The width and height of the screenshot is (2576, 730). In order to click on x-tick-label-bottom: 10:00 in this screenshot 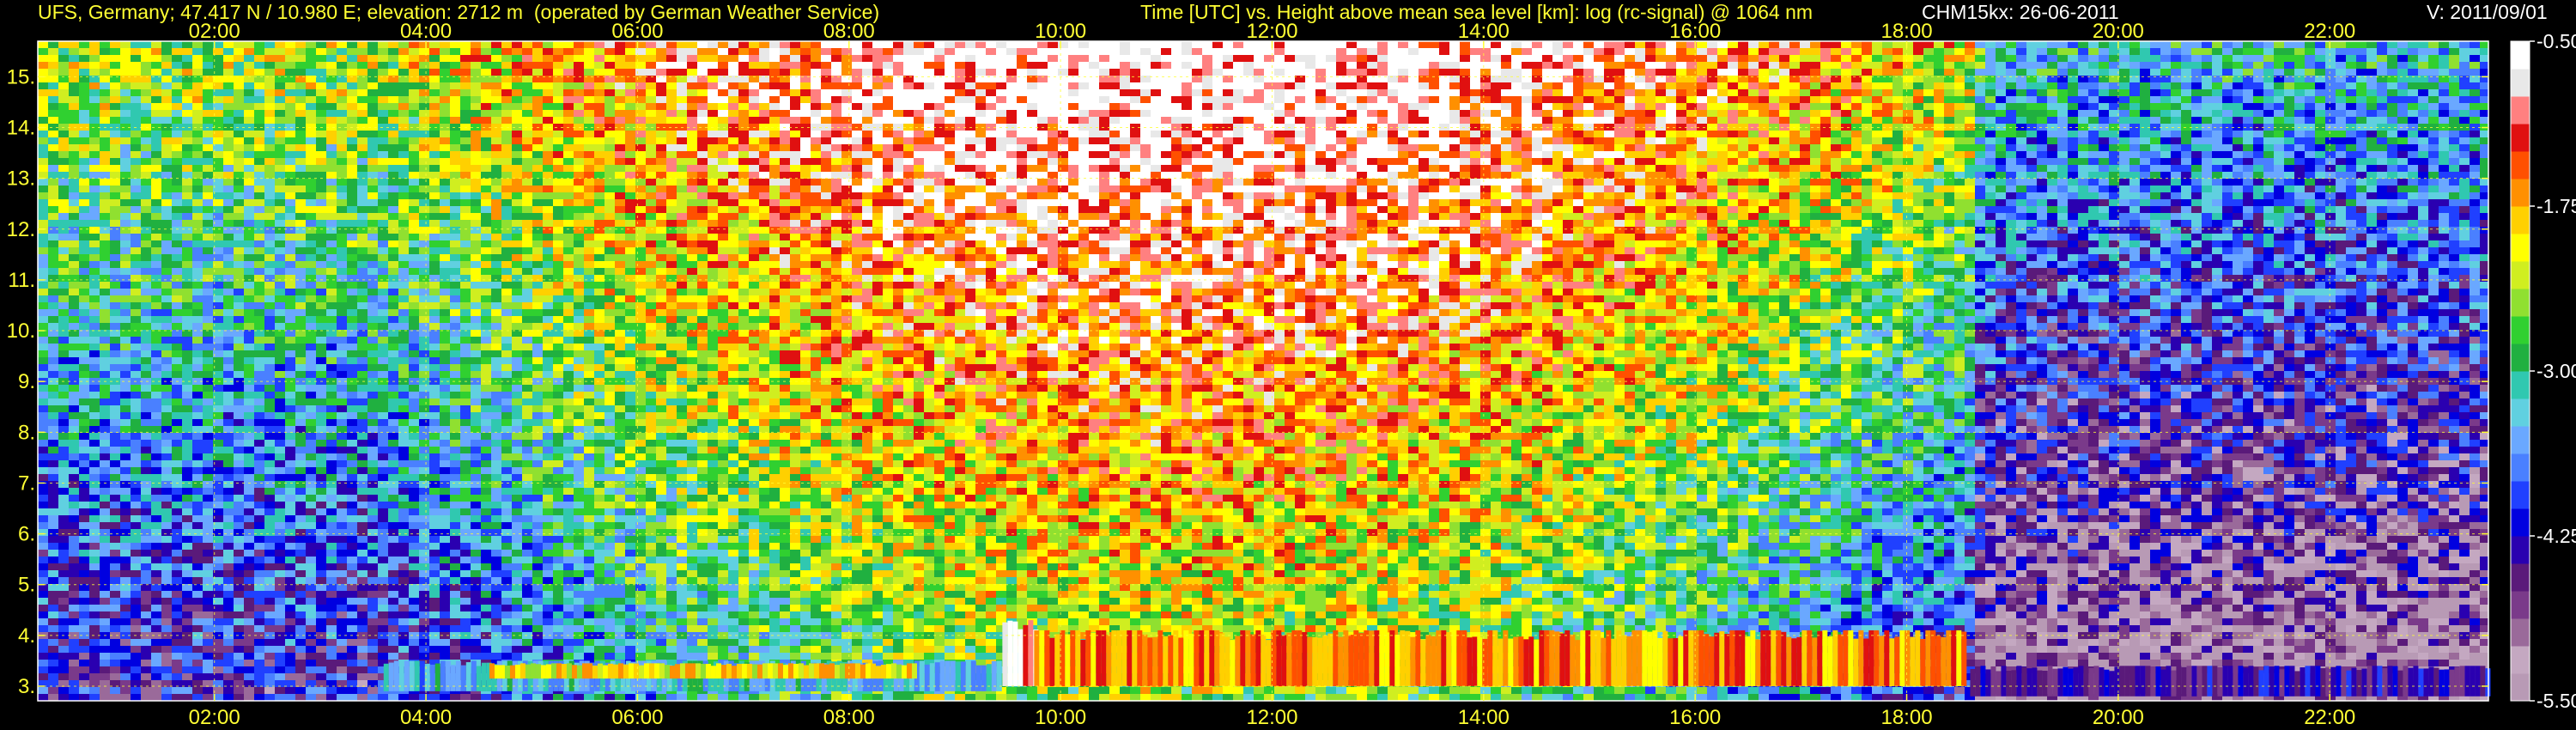, I will do `click(1060, 717)`.